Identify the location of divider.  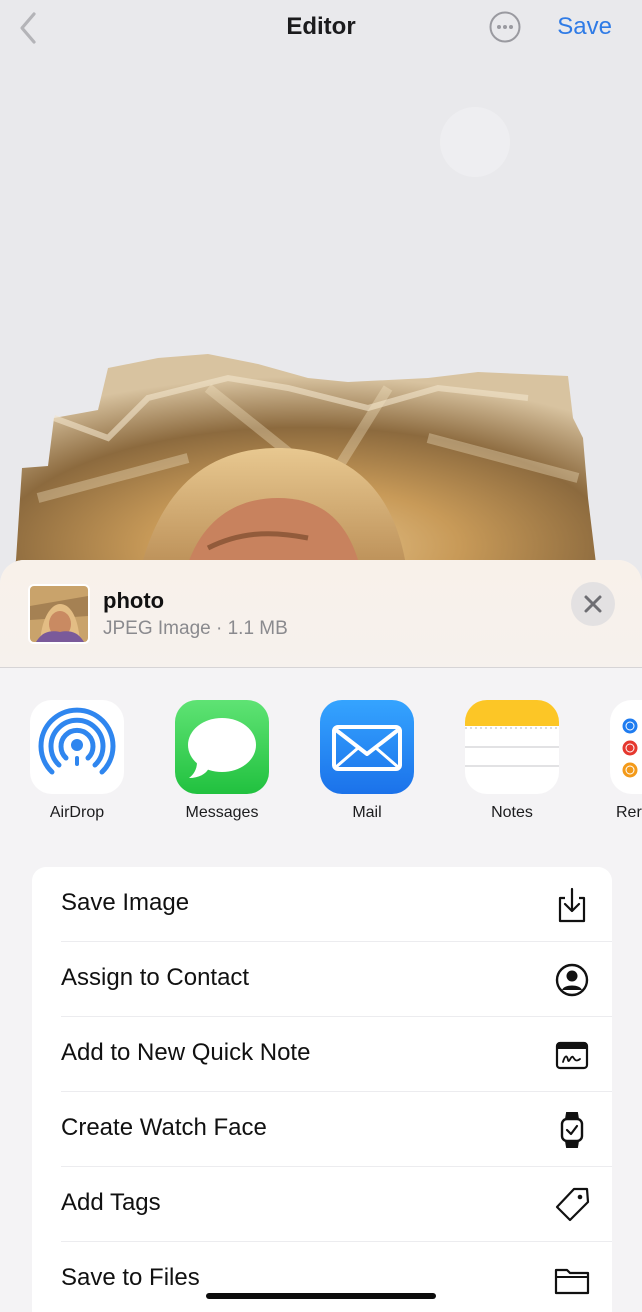
(321, 667).